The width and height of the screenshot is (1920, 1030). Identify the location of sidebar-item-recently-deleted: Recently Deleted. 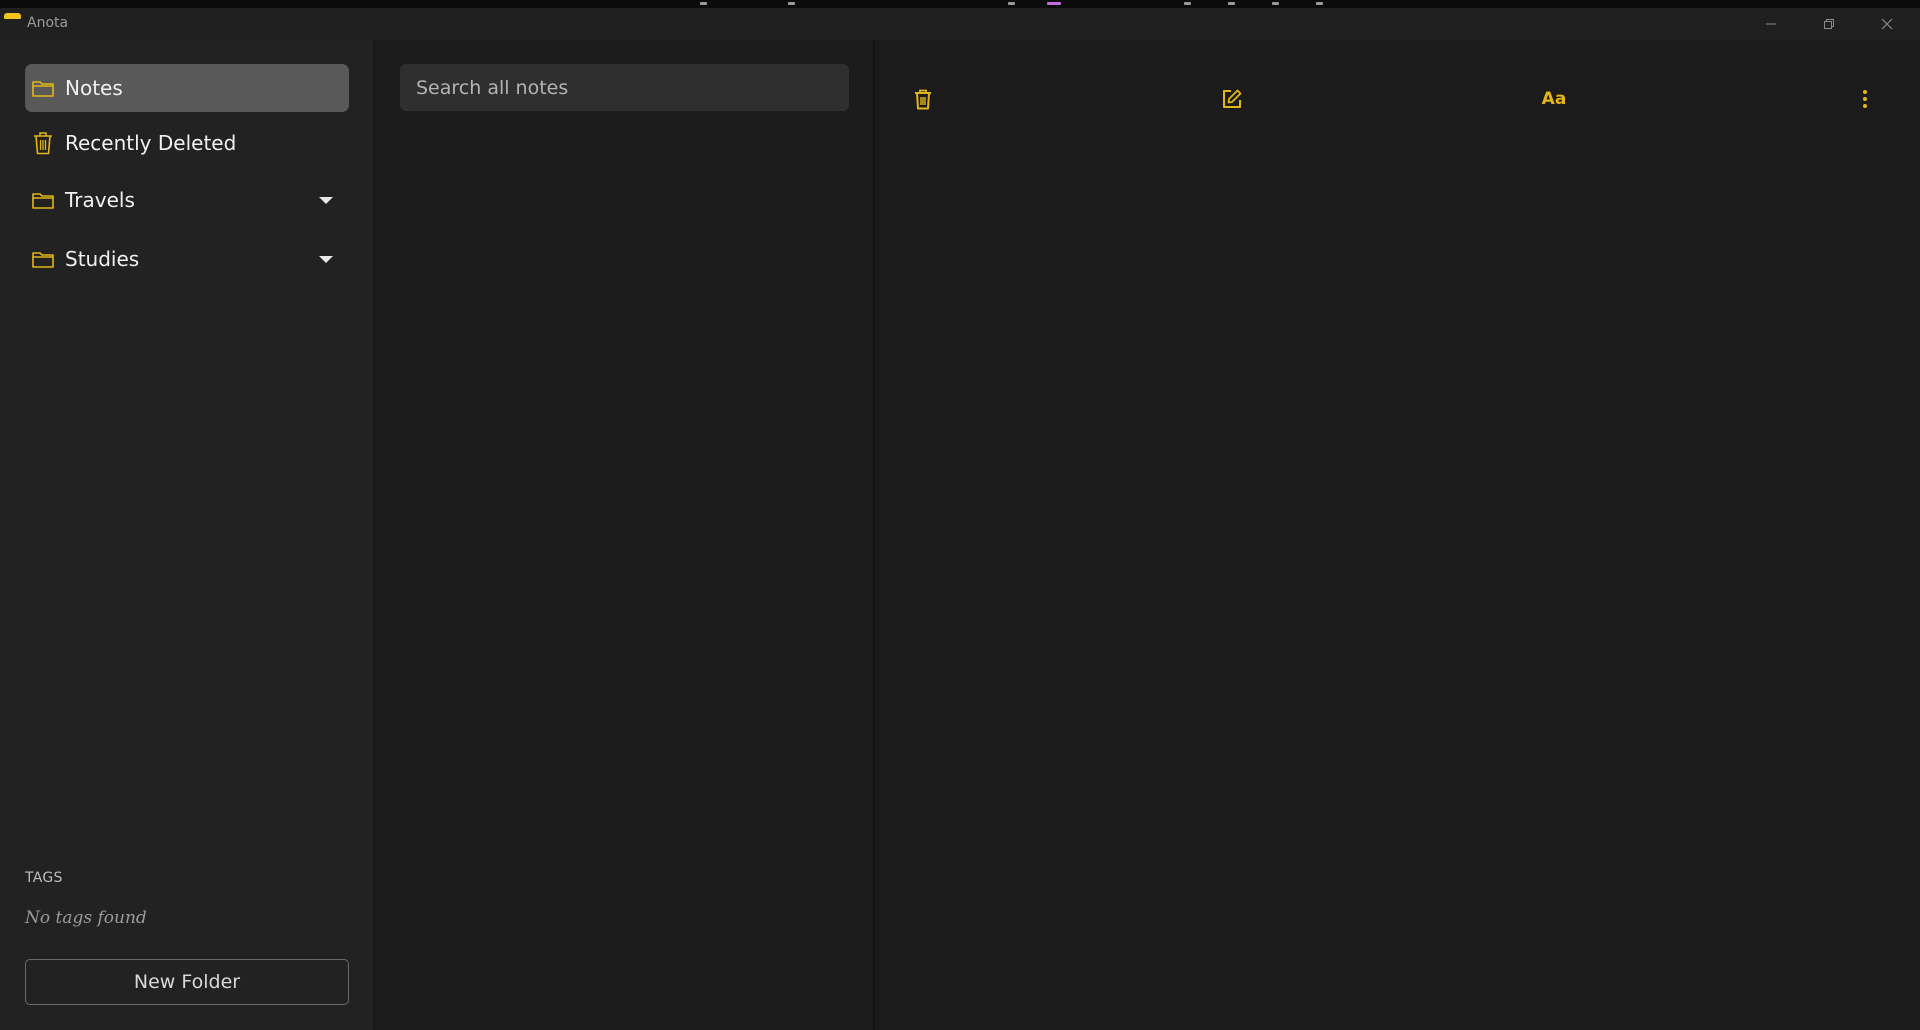
(187, 143).